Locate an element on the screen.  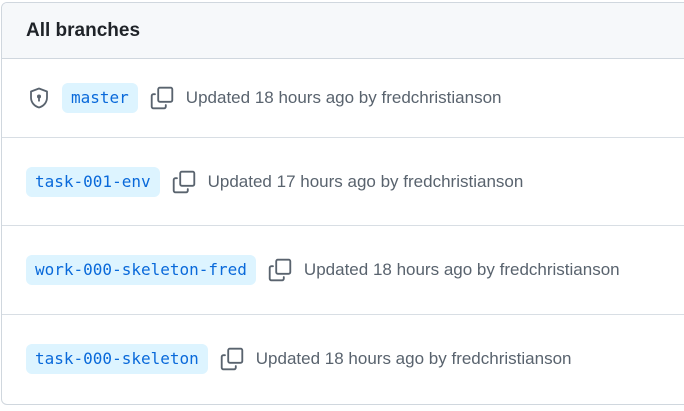
shield-lock-icon is located at coordinates (39, 98).